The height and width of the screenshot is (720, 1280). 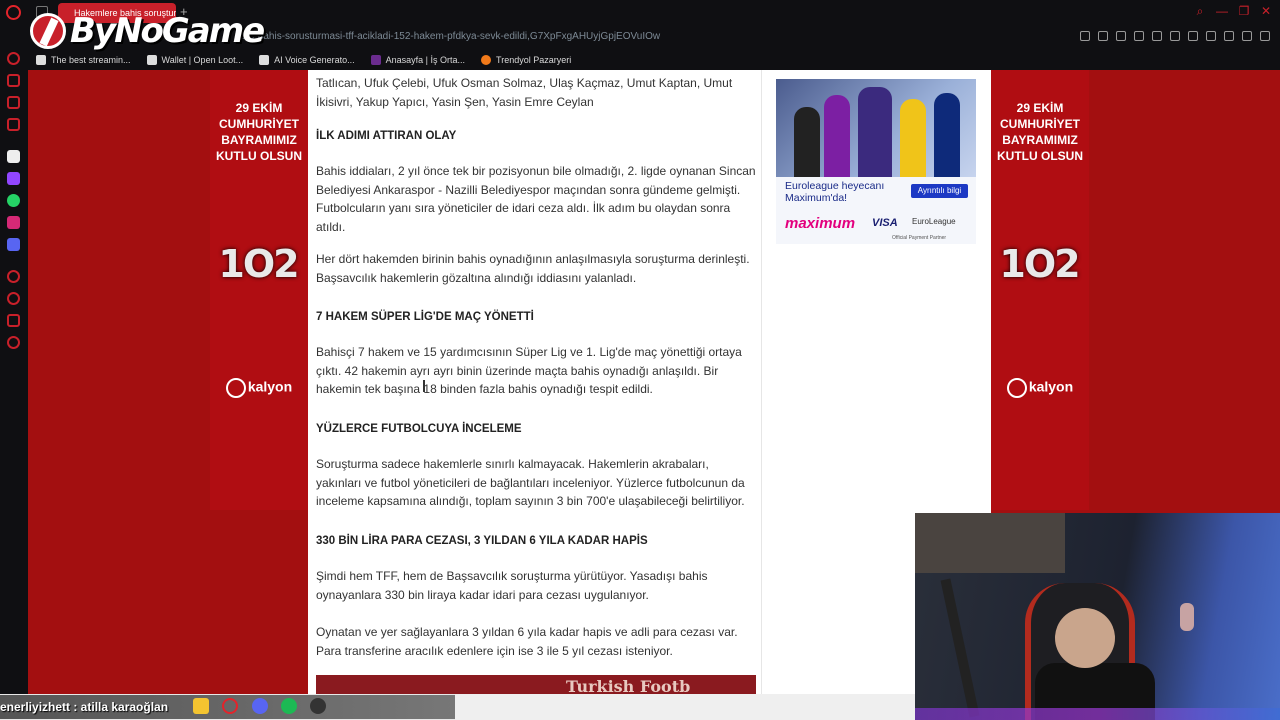 I want to click on taskbar-right, so click(x=685, y=707).